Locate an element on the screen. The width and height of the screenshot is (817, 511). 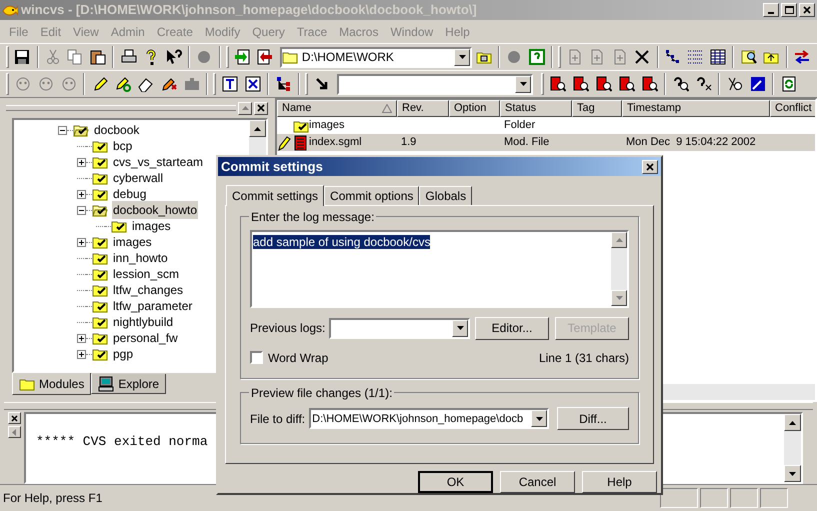
dialog-button: OK is located at coordinates (455, 482).